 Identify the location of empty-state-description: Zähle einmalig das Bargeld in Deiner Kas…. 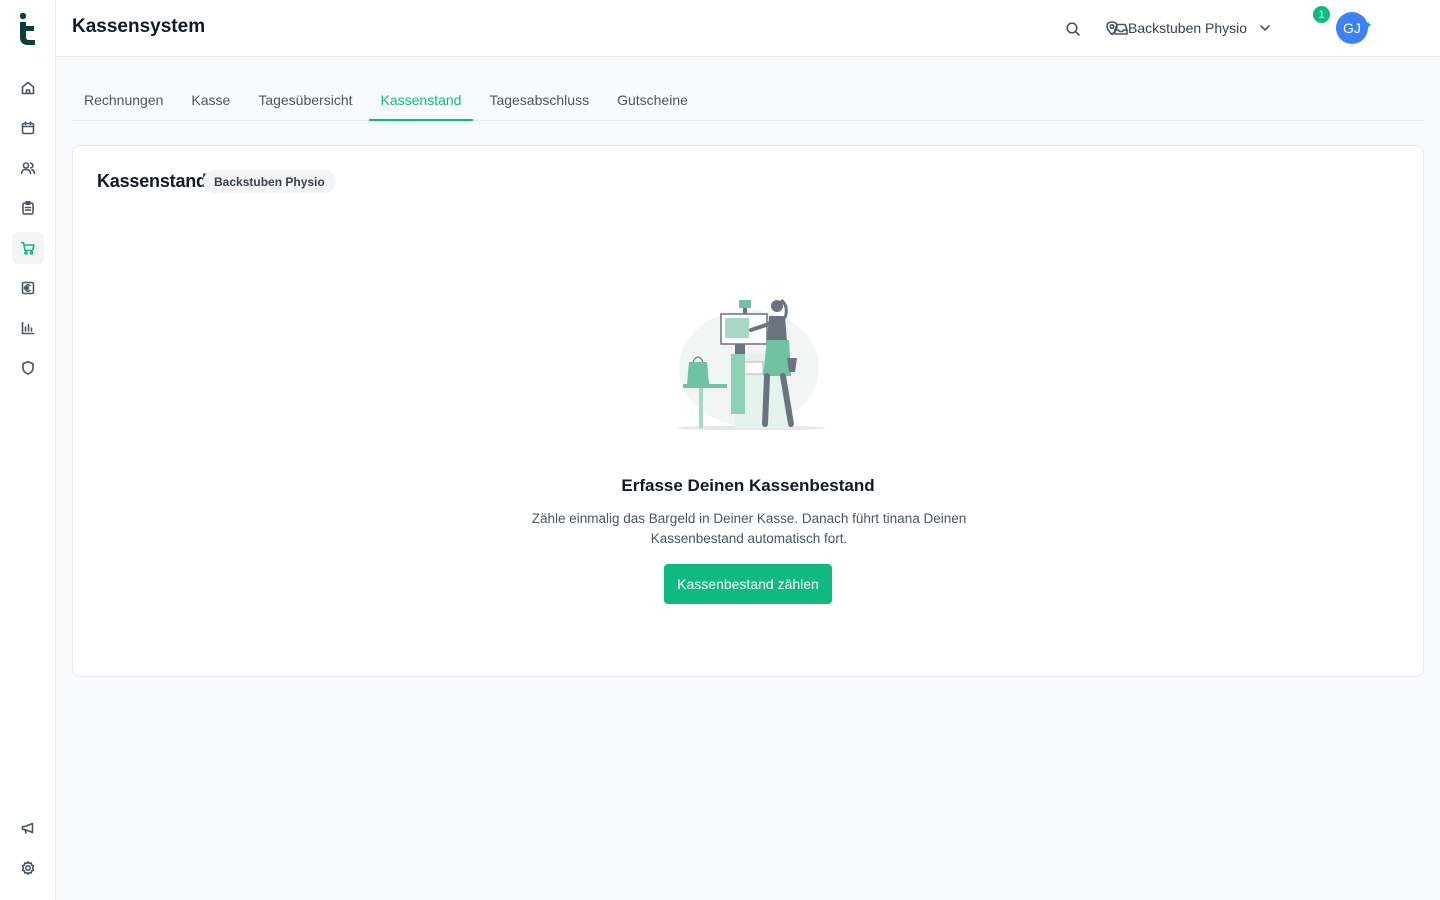
(749, 528).